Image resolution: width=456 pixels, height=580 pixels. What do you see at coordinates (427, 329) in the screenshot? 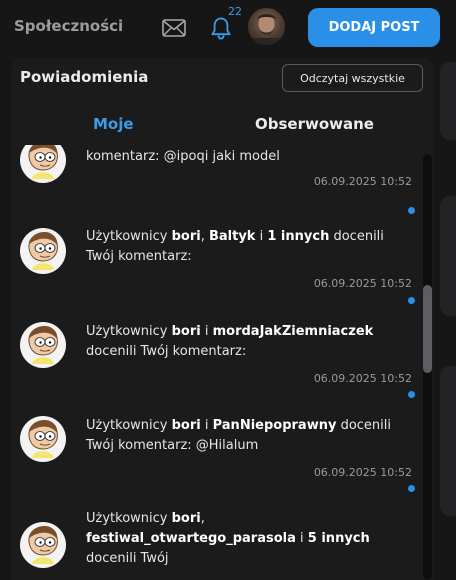
I see `scrollbar-thumb` at bounding box center [427, 329].